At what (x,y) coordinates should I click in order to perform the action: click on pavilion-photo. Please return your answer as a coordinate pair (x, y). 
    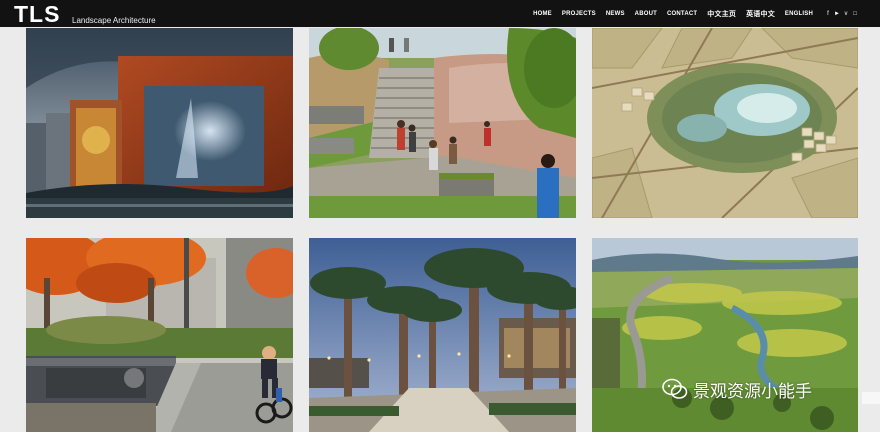
    Looking at the image, I should click on (159, 123).